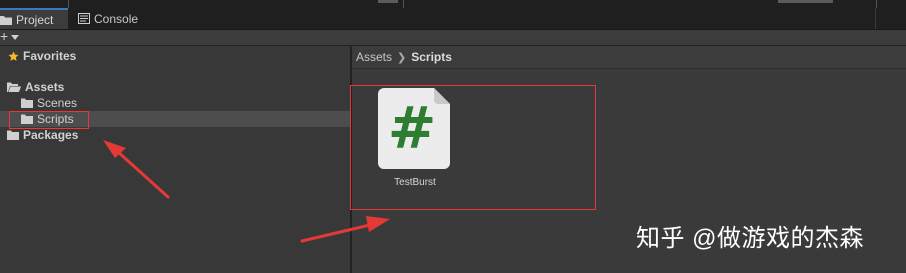 This screenshot has height=273, width=906. What do you see at coordinates (345, 229) in the screenshot?
I see `arrow-to-asset` at bounding box center [345, 229].